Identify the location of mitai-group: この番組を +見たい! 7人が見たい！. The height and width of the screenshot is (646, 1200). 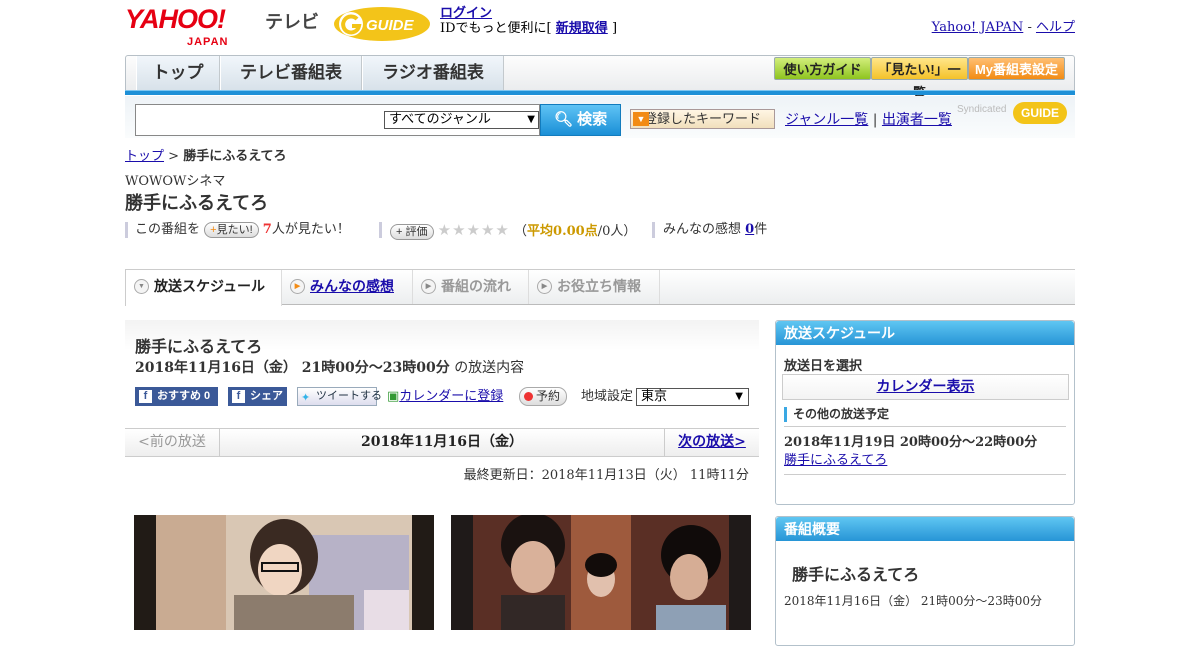
(242, 230).